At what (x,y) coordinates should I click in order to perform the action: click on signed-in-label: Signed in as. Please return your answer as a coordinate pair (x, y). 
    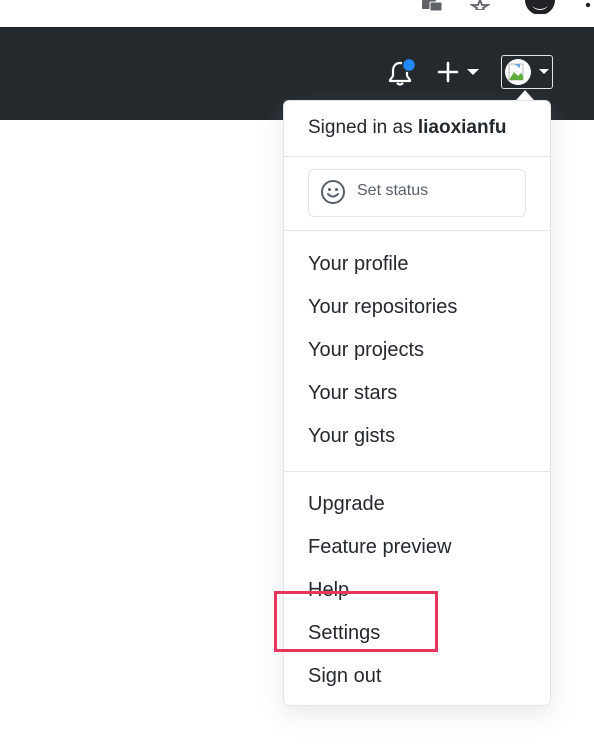
    Looking at the image, I should click on (360, 127).